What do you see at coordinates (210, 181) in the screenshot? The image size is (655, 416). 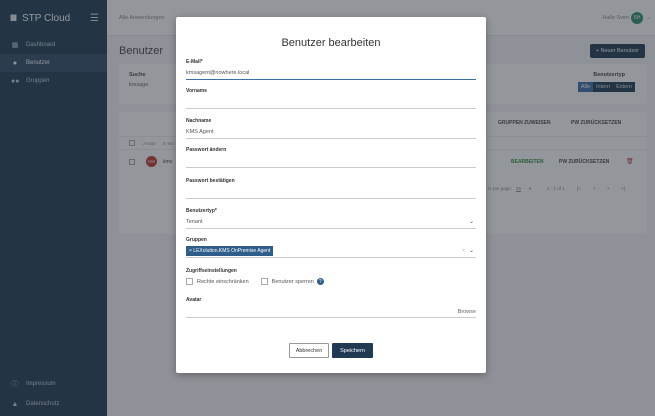 I see `password-confirm-label: Passwort bestätigen` at bounding box center [210, 181].